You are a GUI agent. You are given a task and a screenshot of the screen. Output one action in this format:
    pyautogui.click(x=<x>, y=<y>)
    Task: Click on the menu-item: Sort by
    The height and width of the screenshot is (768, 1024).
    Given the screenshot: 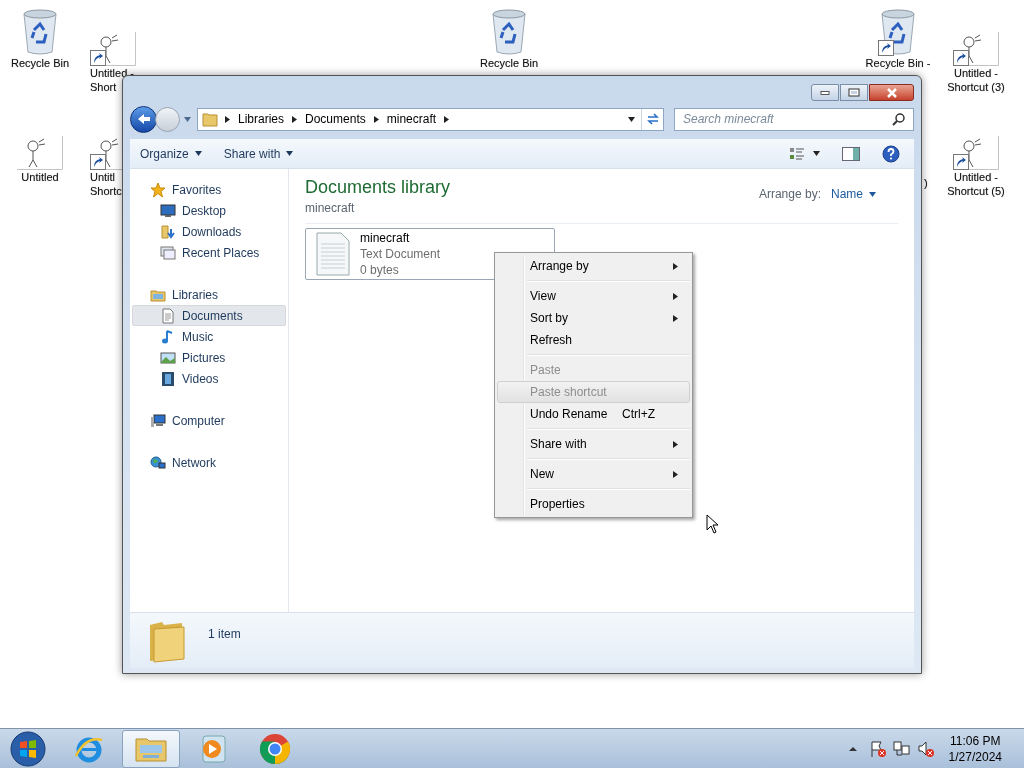 What is the action you would take?
    pyautogui.click(x=593, y=318)
    